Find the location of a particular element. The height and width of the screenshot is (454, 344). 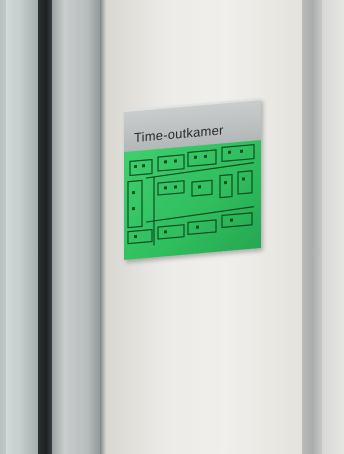

wall-pillar is located at coordinates (312, 227).